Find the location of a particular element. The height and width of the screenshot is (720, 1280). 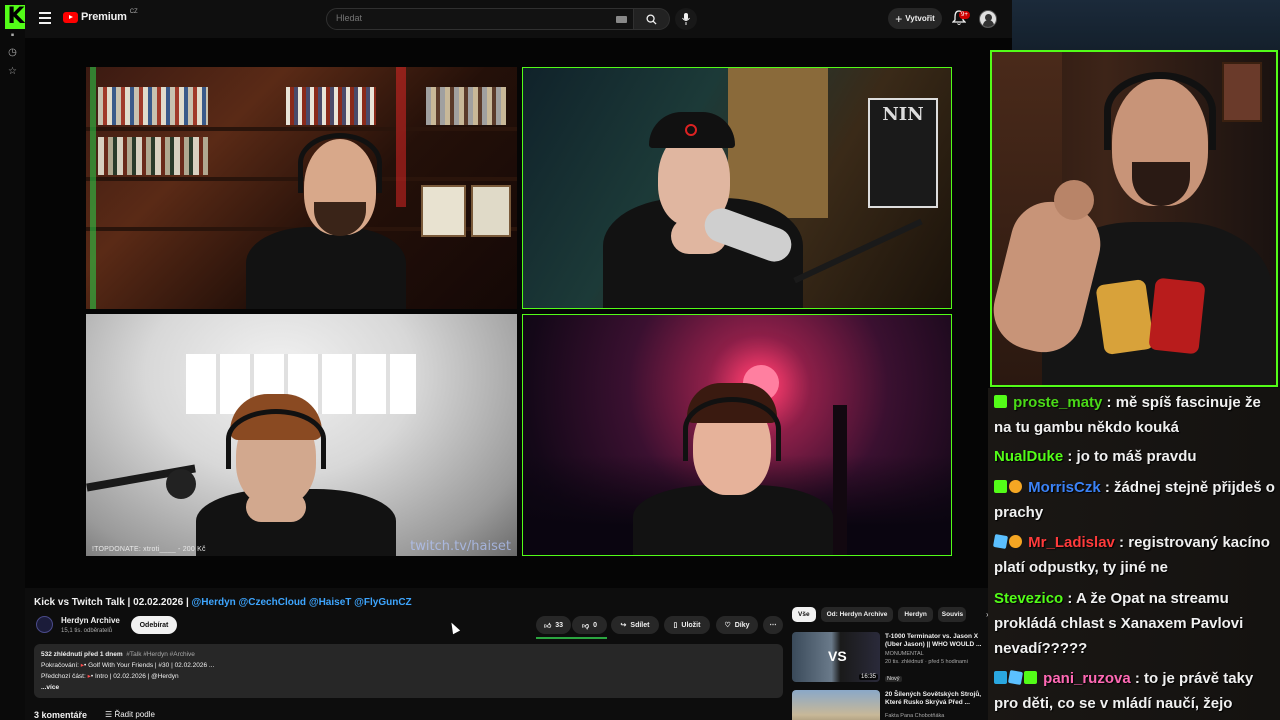

recommended-meta: 20 tis. zhlédnutí · před 5 hodinami is located at coordinates (926, 662).